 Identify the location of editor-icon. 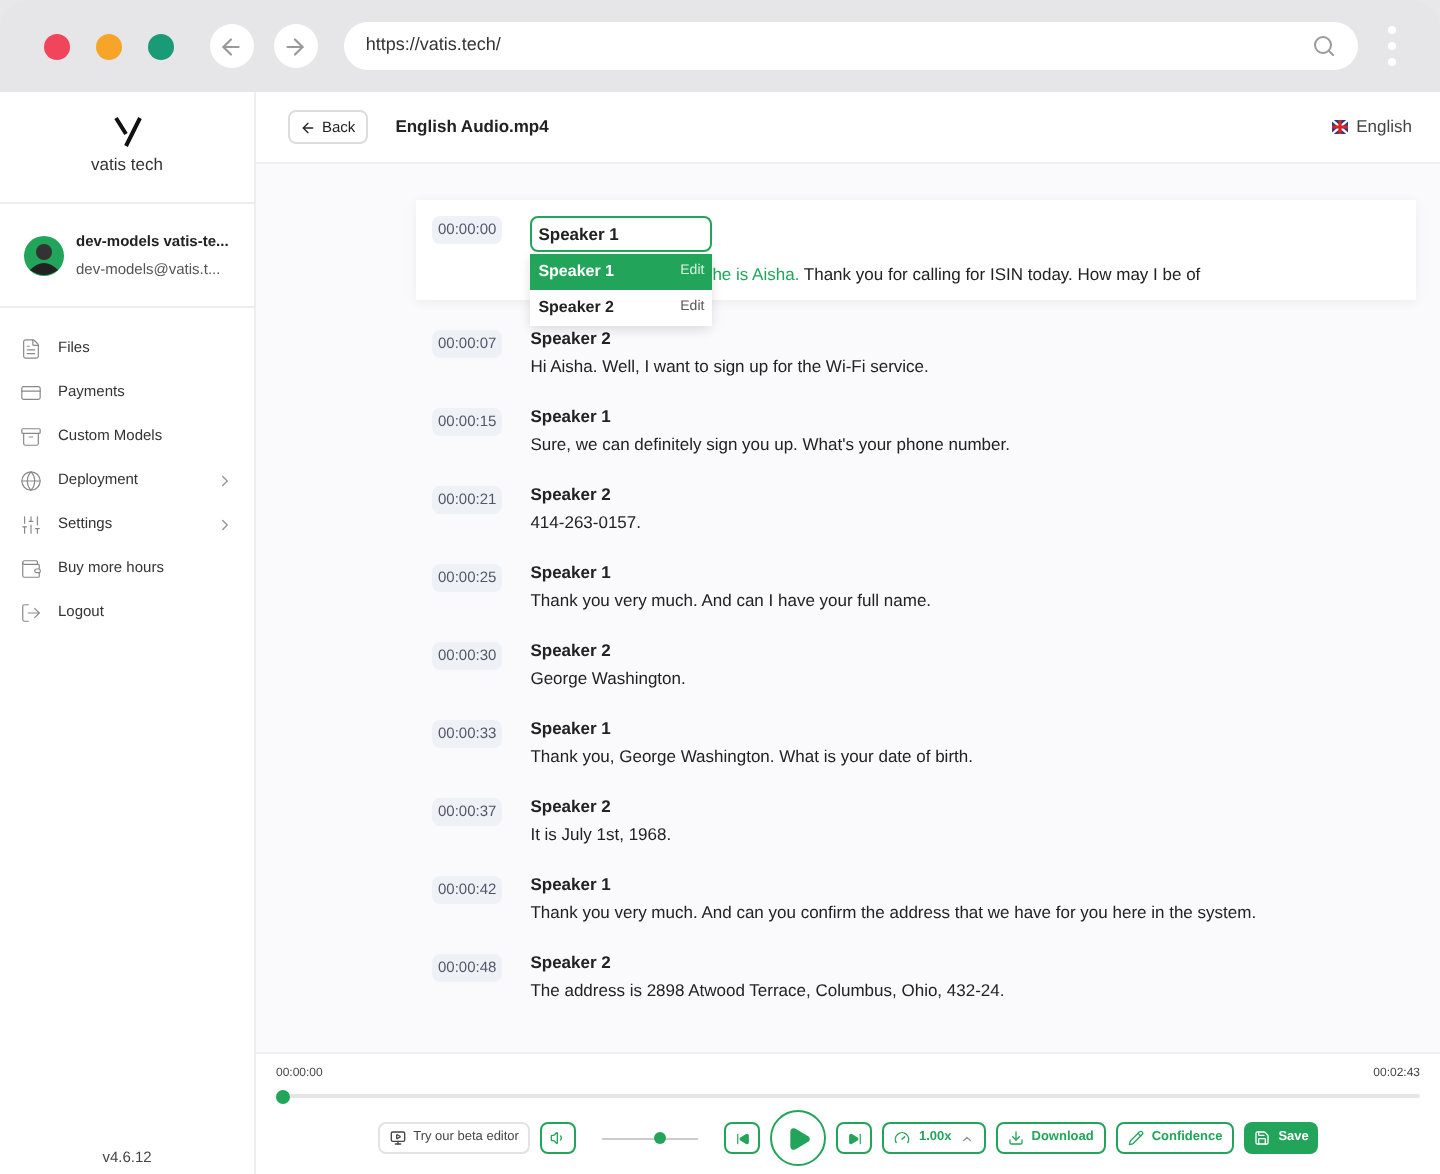
(397, 1138).